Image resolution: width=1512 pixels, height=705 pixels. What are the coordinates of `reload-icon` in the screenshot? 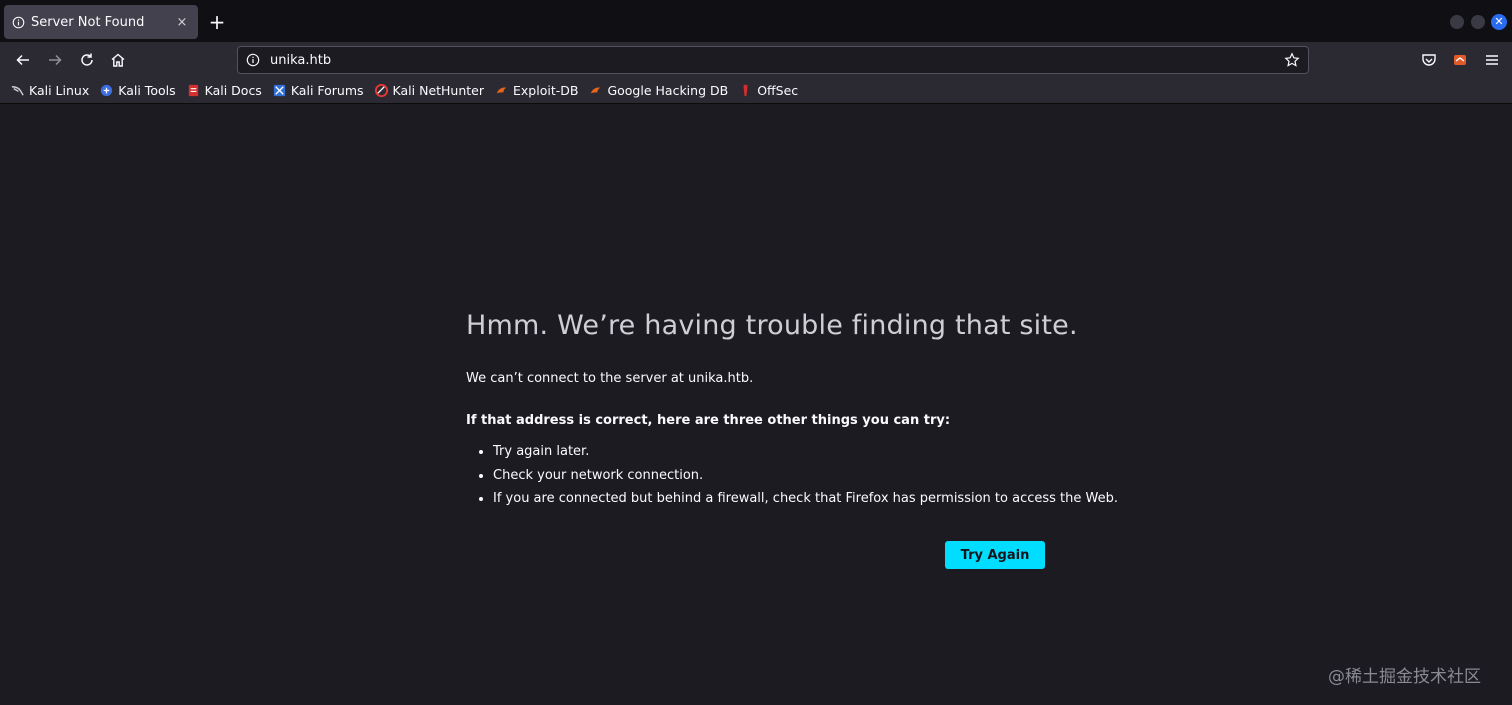 It's located at (87, 59).